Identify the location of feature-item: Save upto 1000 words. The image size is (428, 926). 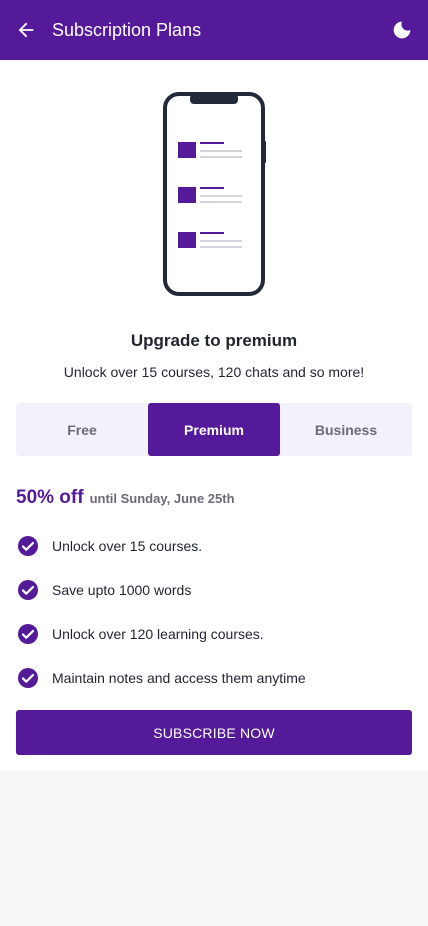
(214, 590).